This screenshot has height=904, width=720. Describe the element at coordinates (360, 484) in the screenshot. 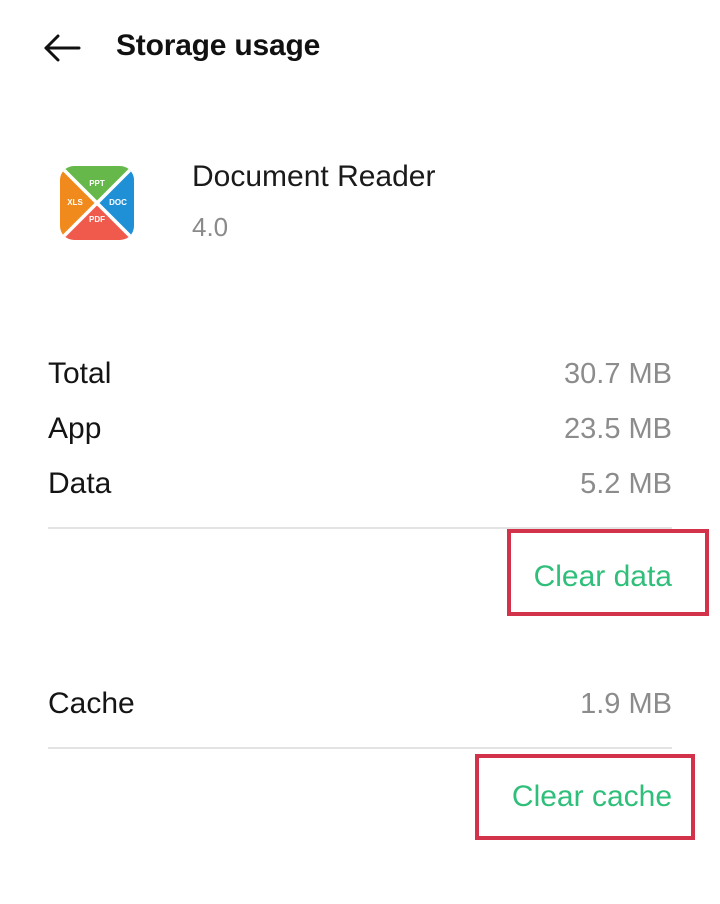

I see `storage-row-data: Data 5.2 MB` at that location.